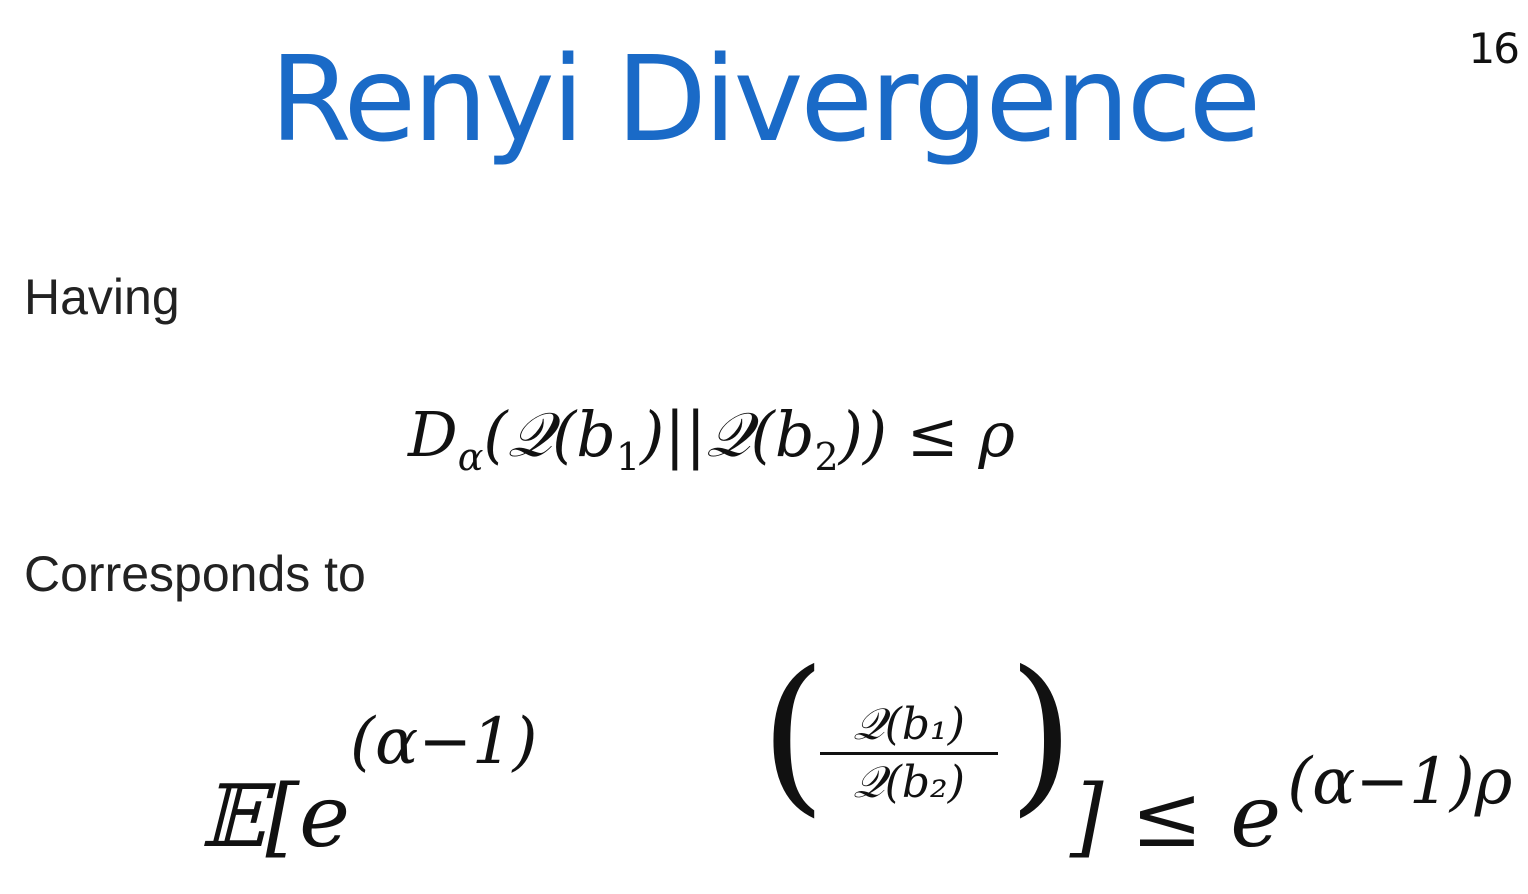  I want to click on eq2-paren-open: (, so click(793, 734).